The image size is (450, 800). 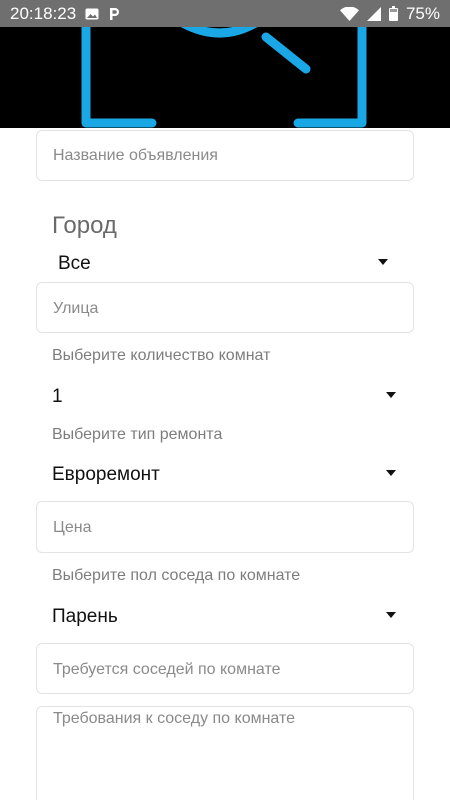 What do you see at coordinates (349, 13) in the screenshot?
I see `wifi-icon` at bounding box center [349, 13].